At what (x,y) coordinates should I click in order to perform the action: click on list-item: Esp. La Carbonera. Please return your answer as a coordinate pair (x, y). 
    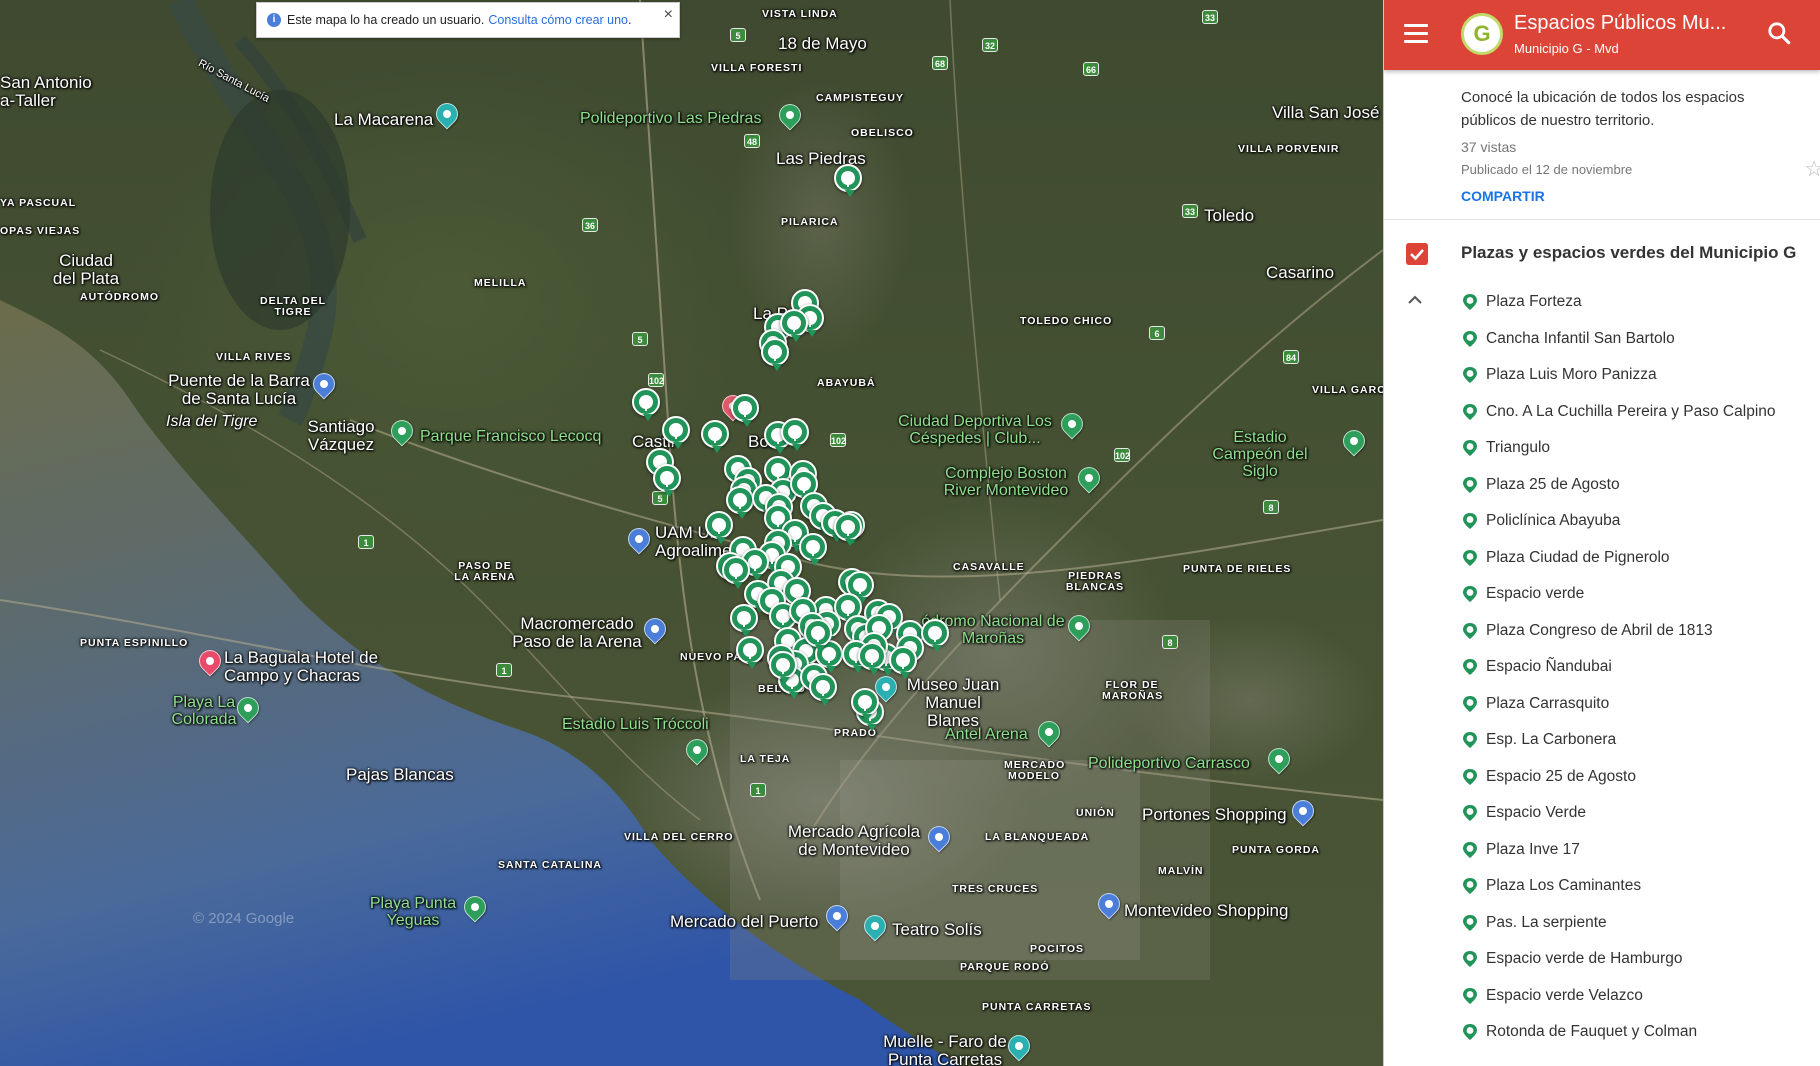
    Looking at the image, I should click on (1636, 740).